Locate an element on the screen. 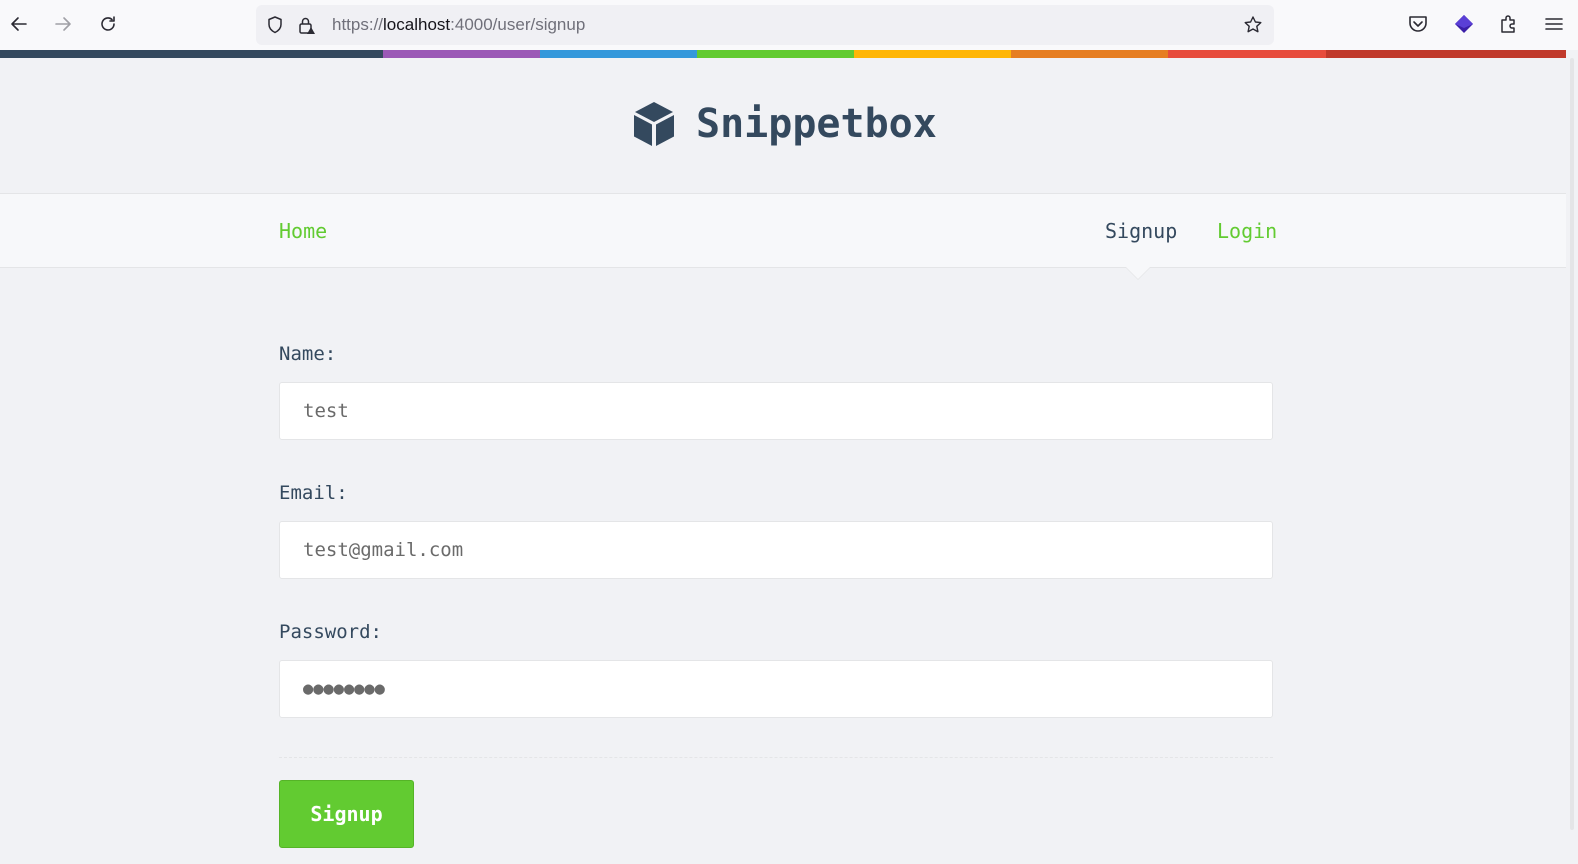 This screenshot has width=1578, height=864. email-group: Email: is located at coordinates (776, 529).